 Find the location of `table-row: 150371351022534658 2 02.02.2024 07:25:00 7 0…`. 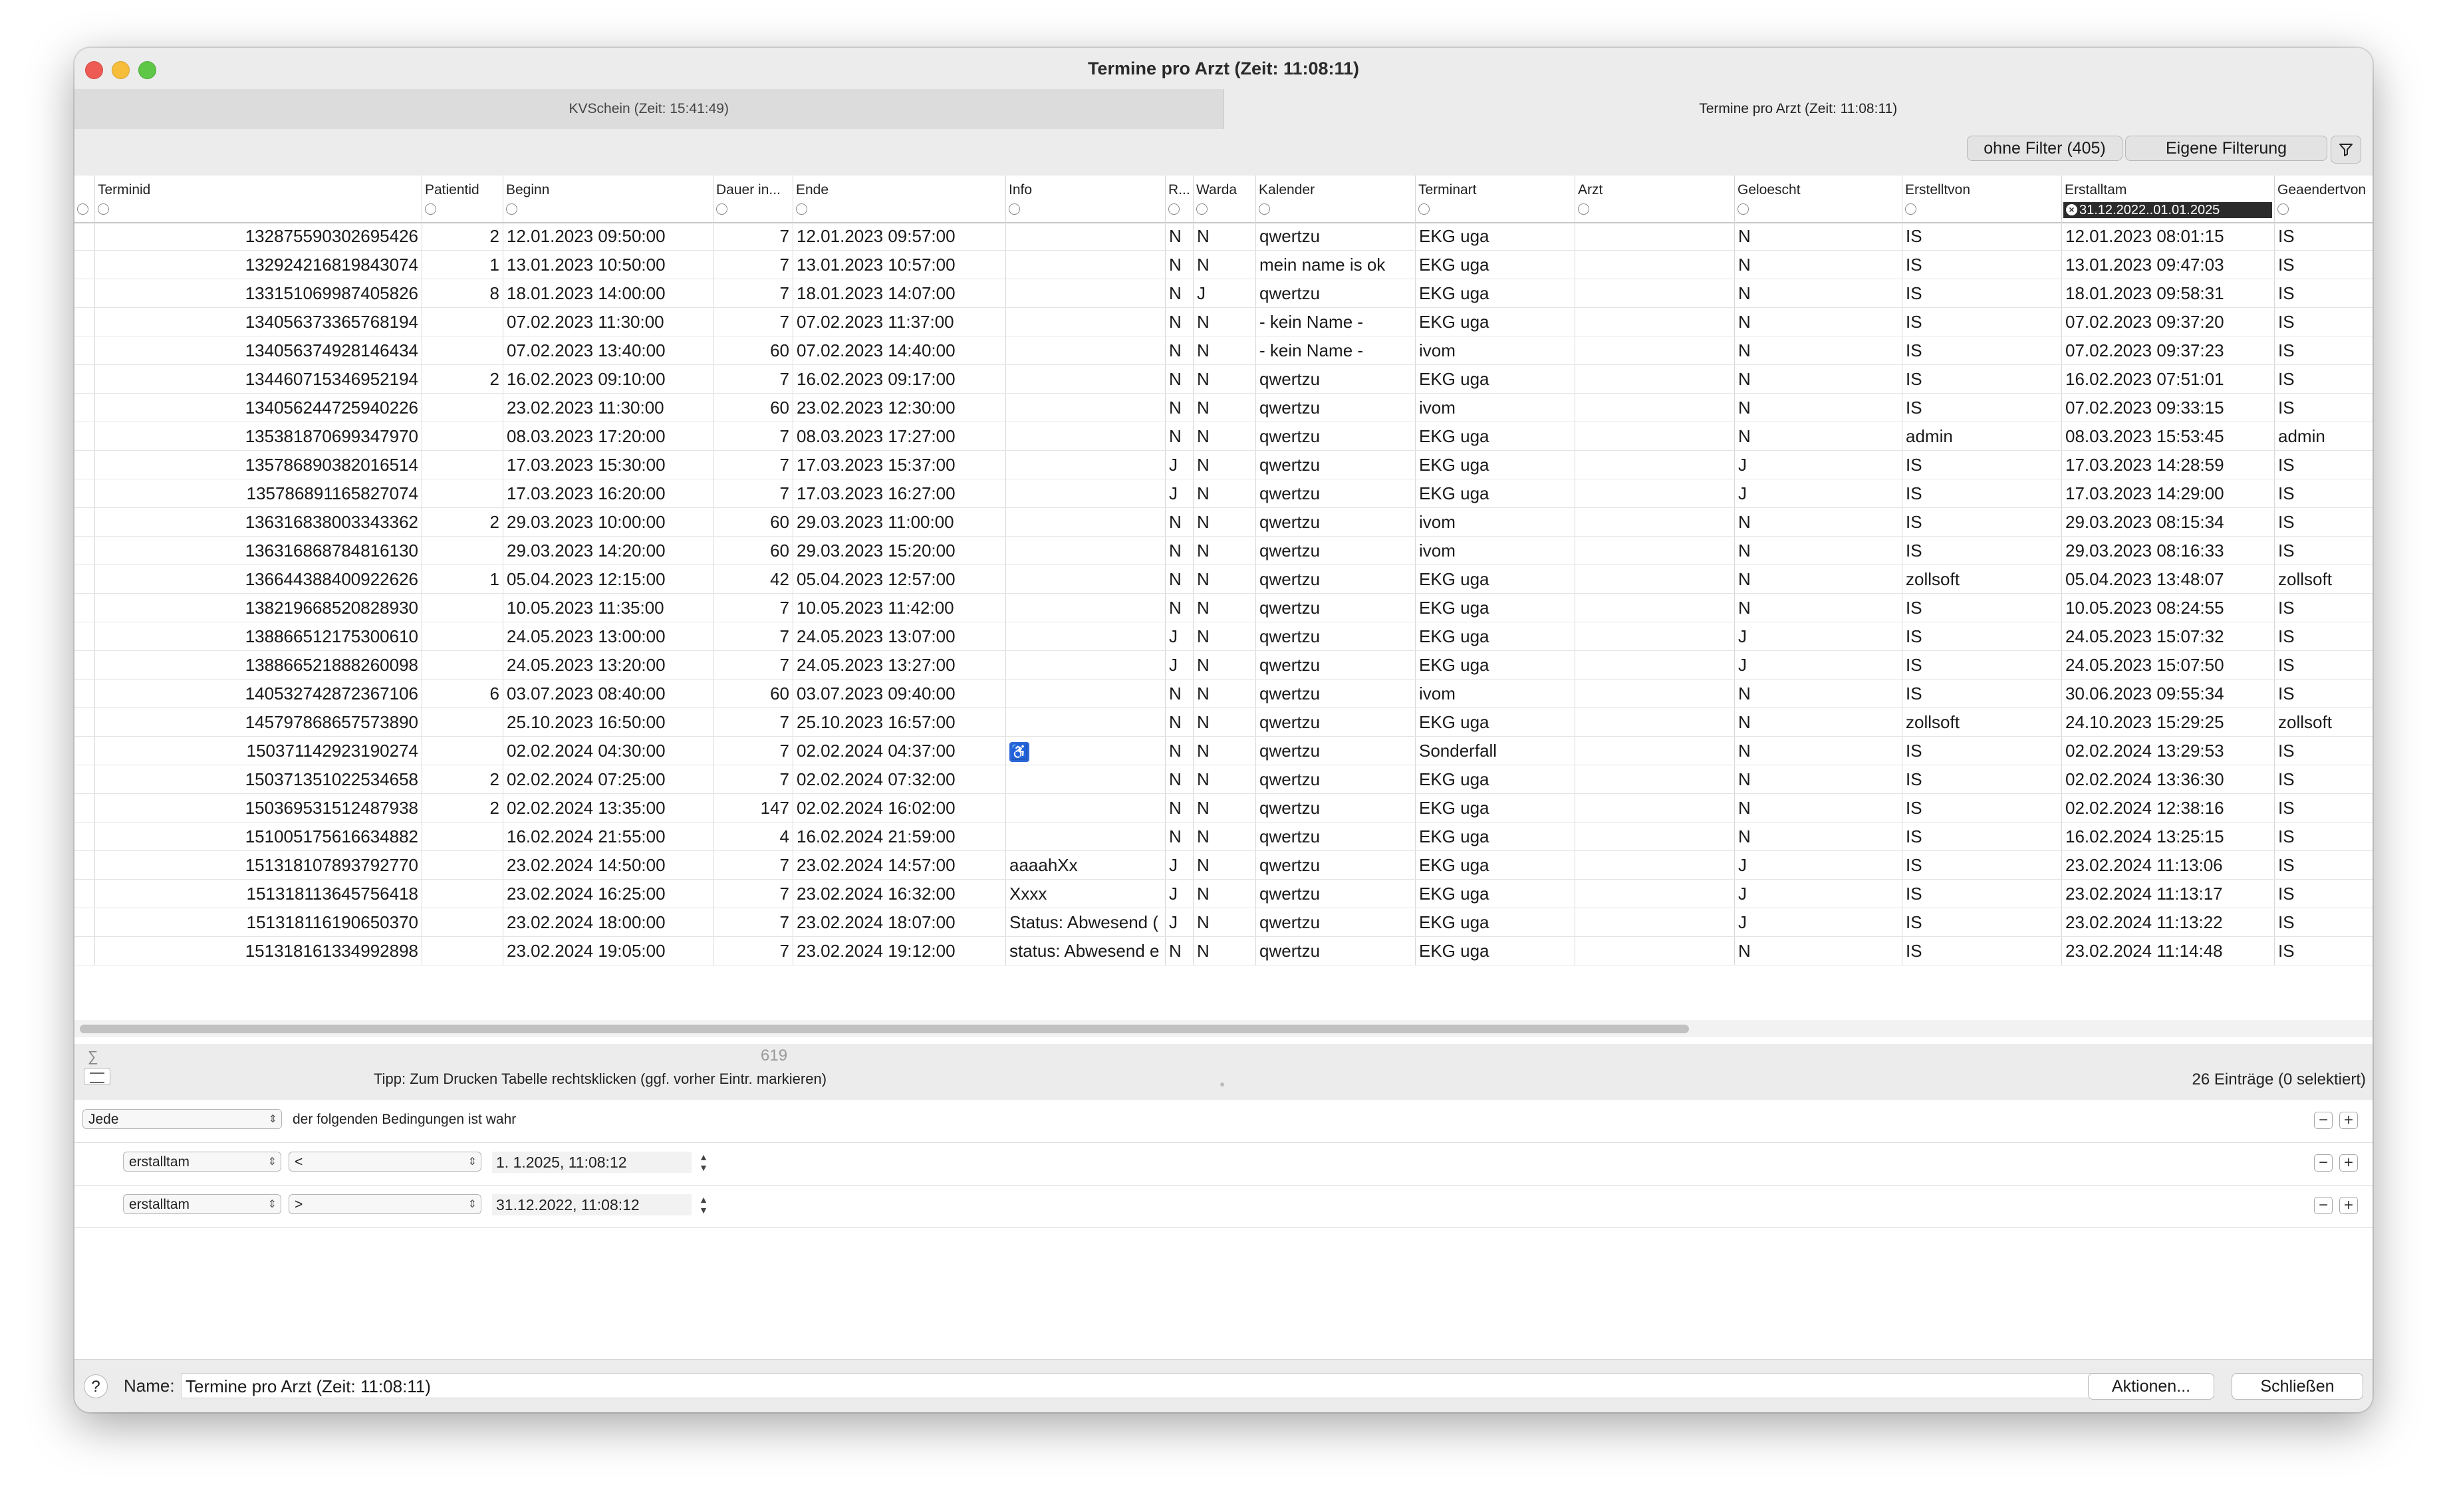

table-row: 150371351022534658 2 02.02.2024 07:25:00 7 0… is located at coordinates (1223, 780).